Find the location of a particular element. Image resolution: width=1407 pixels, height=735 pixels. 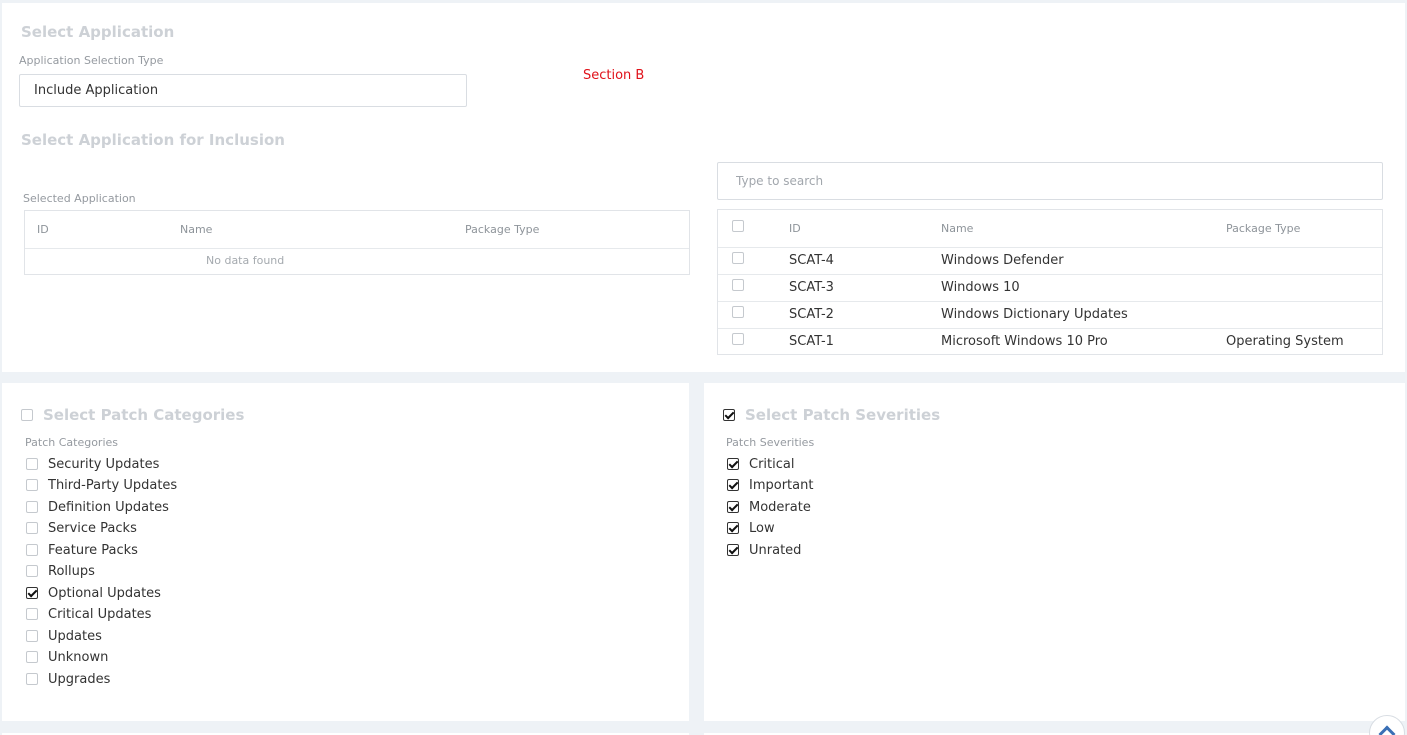

patch-severities-title: Select Patch Severities is located at coordinates (843, 415).